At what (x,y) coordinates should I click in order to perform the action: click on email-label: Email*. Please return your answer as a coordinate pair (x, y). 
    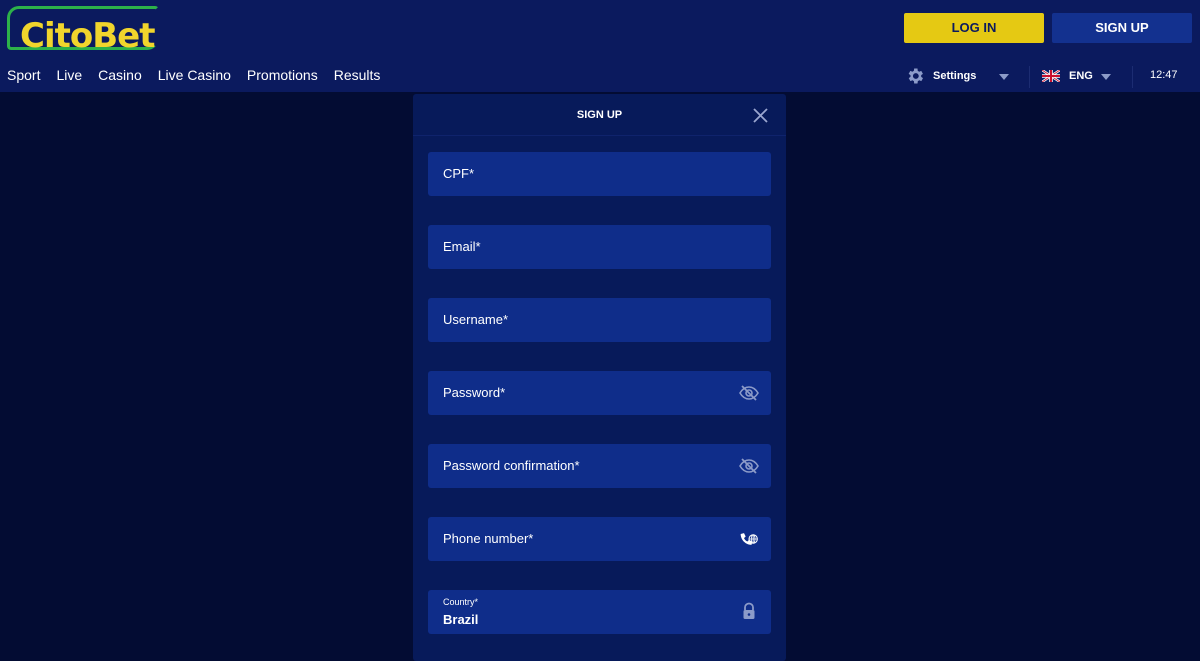
    Looking at the image, I should click on (462, 246).